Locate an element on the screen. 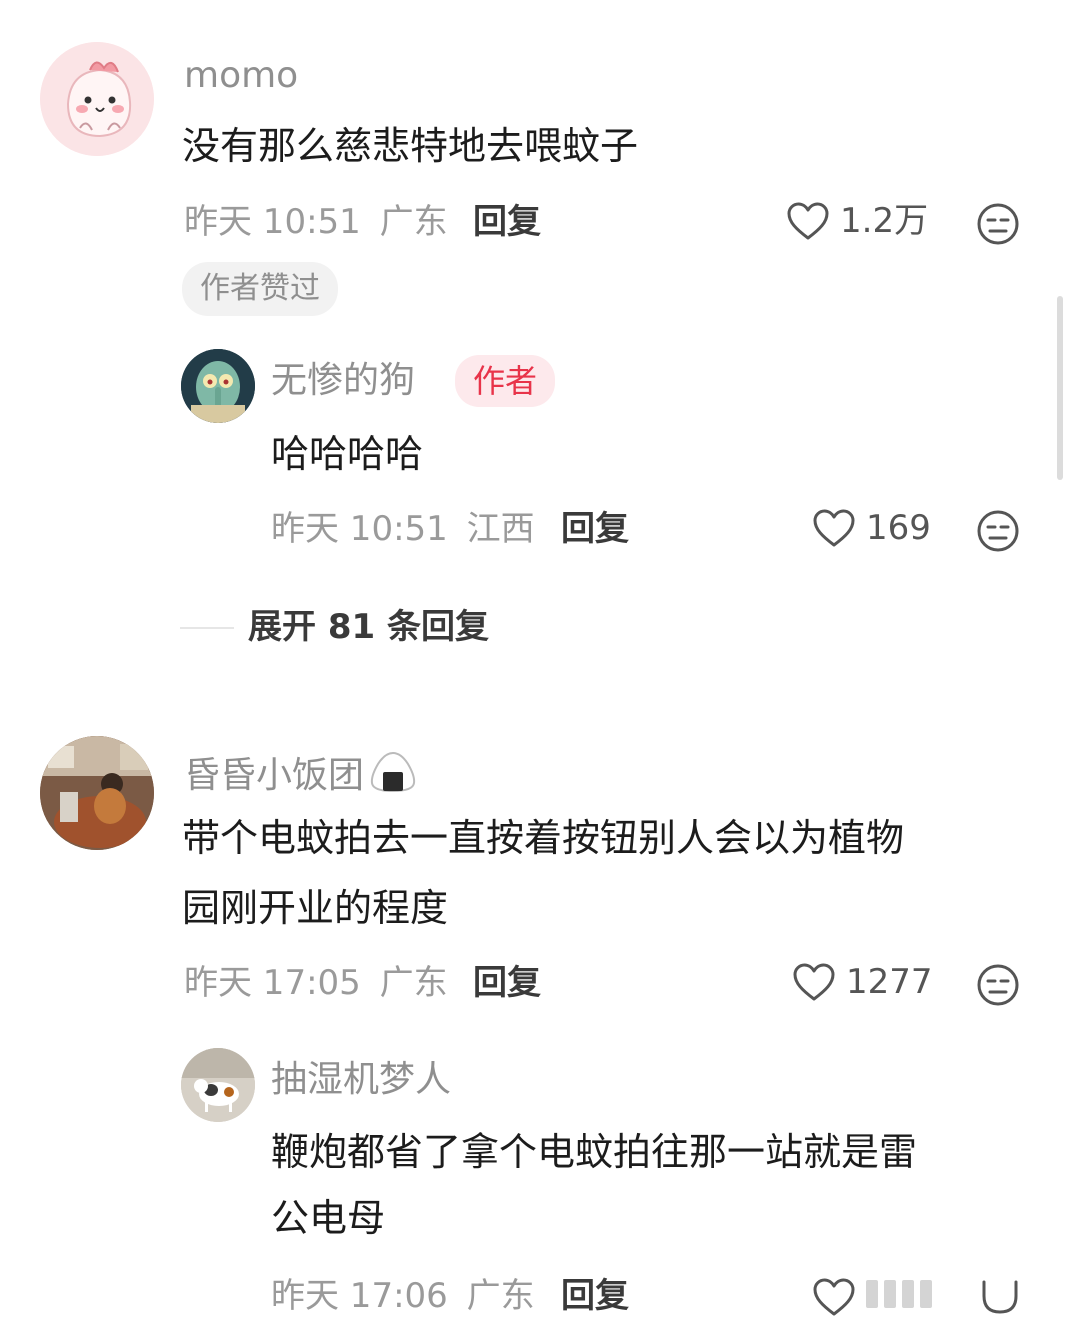 This screenshot has height=1318, width=1079. comment-time: 昨天 17:05 is located at coordinates (272, 983).